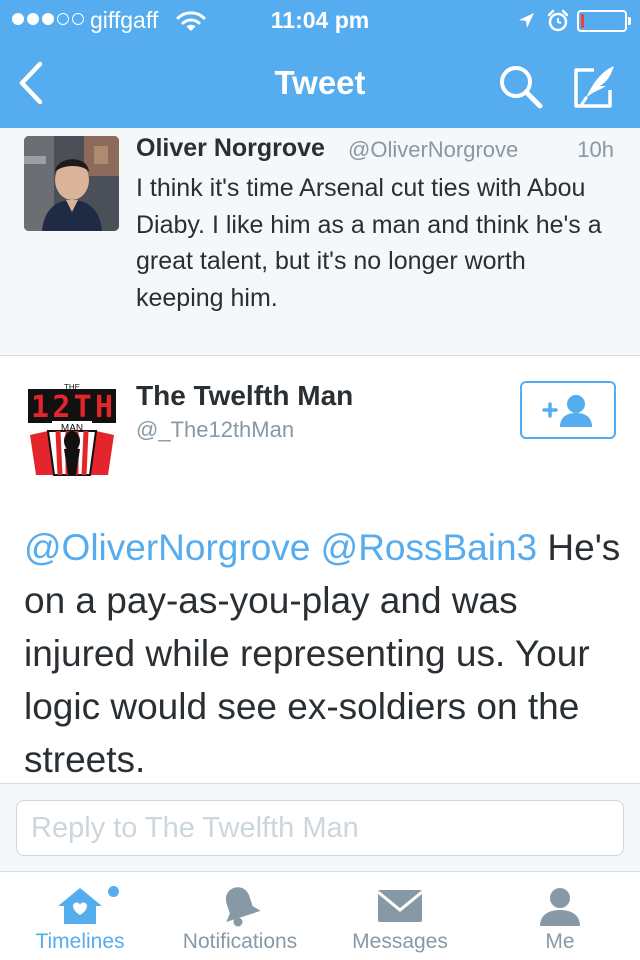 The width and height of the screenshot is (640, 960). I want to click on status-time: 11:04 pm, so click(320, 20).